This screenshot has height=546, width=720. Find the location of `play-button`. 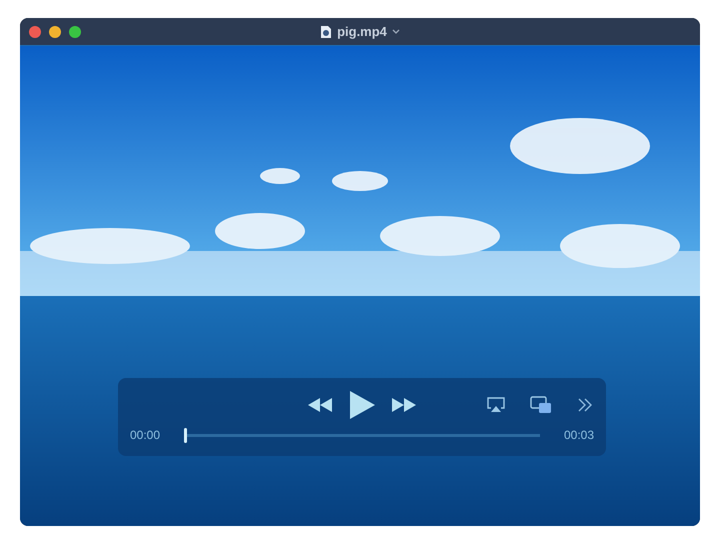

play-button is located at coordinates (362, 405).